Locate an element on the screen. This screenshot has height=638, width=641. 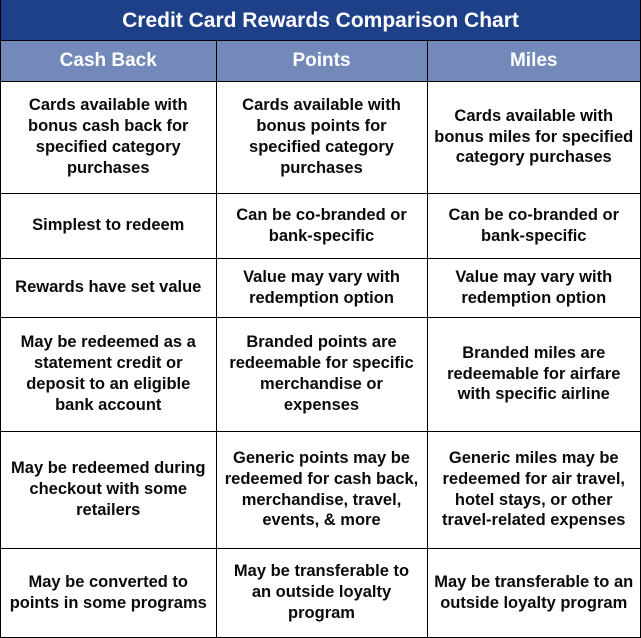
column-header-points: Points is located at coordinates (321, 61).